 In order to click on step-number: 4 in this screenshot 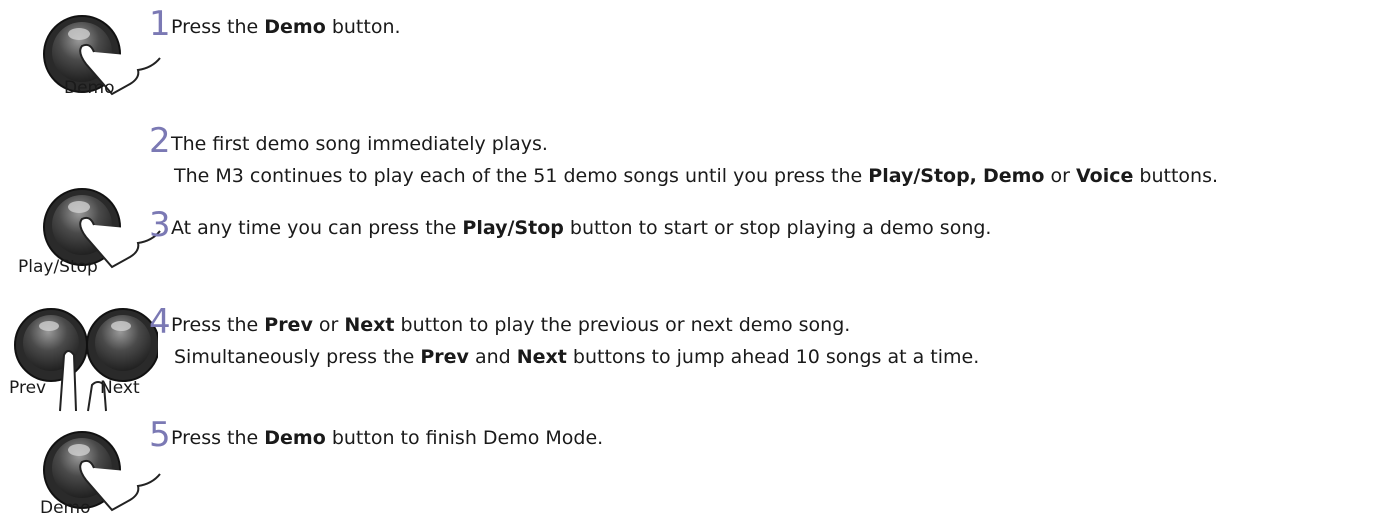, I will do `click(160, 322)`.